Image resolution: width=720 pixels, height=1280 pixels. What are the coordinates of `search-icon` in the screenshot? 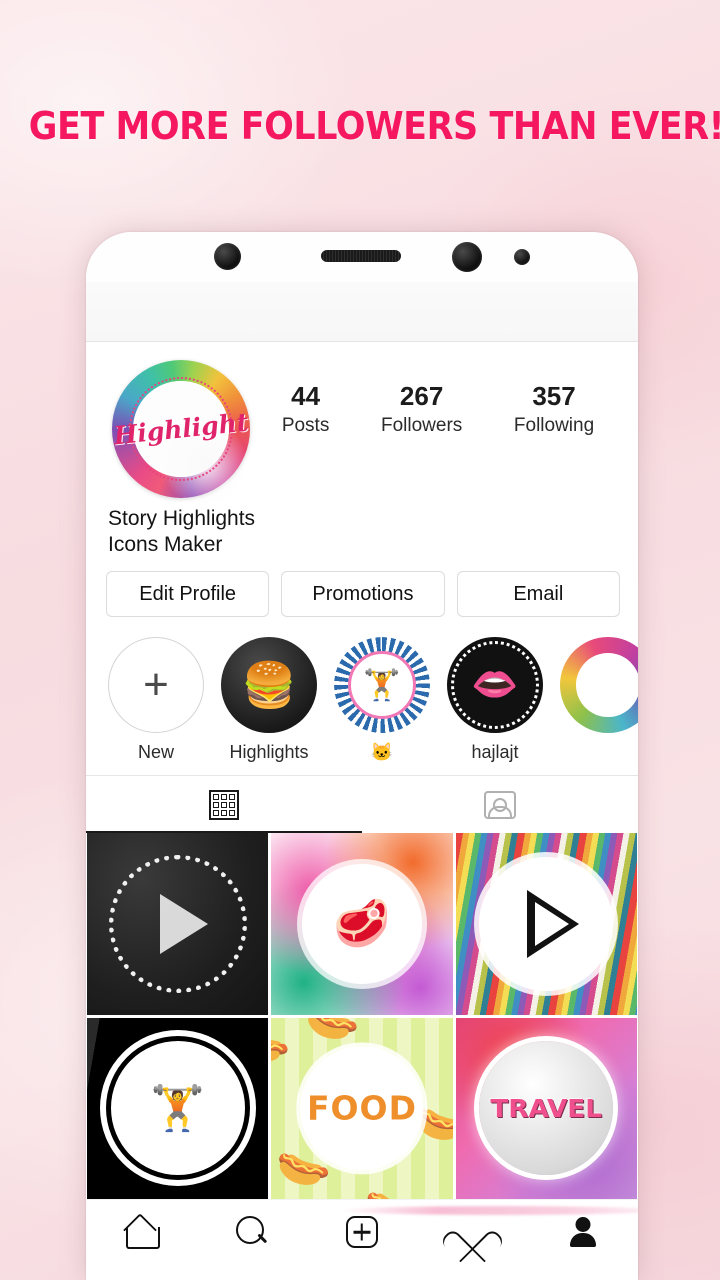 It's located at (251, 1232).